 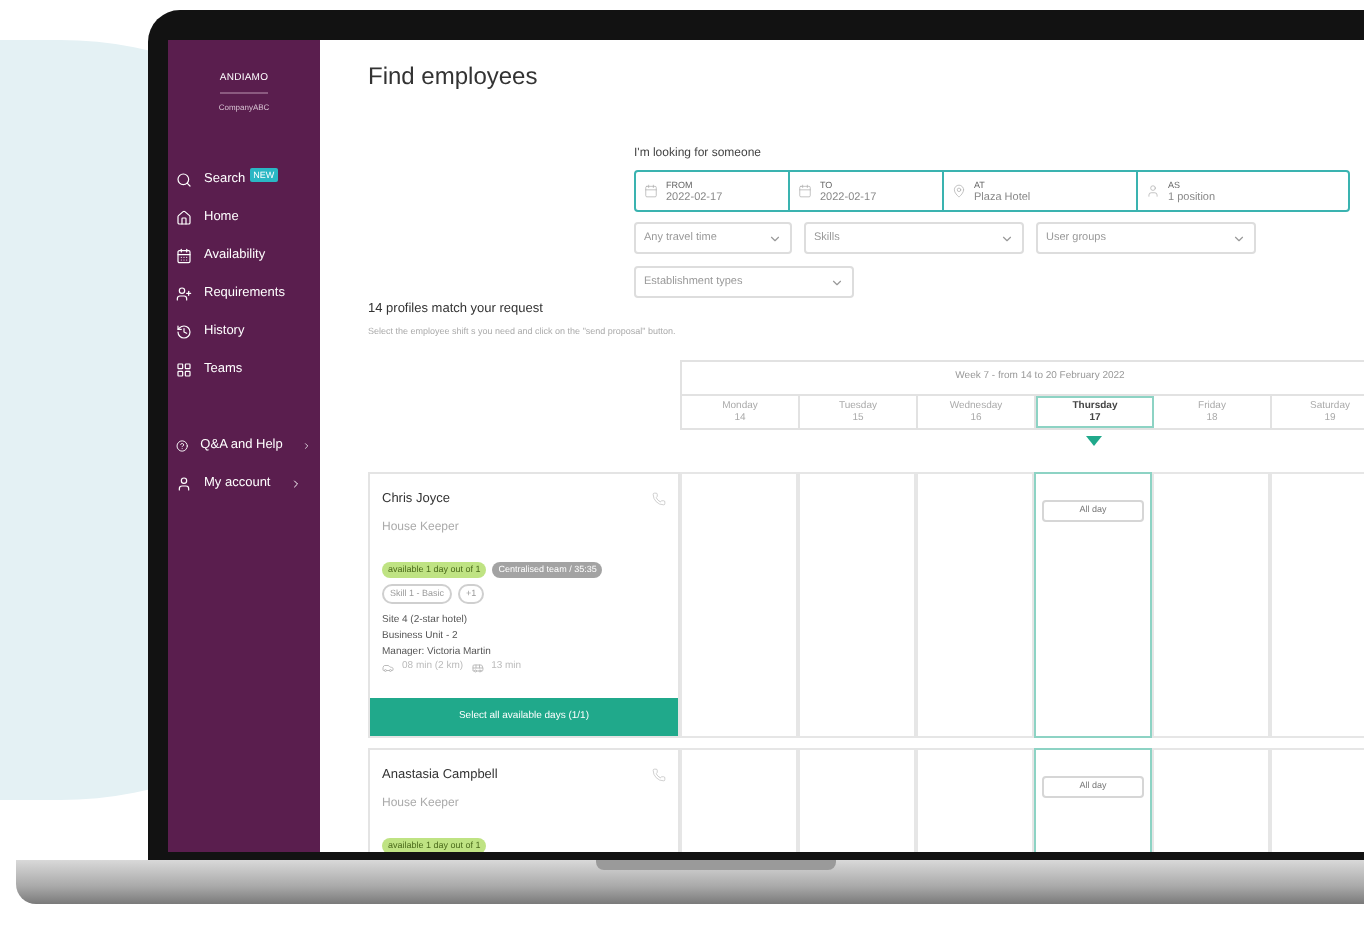 What do you see at coordinates (184, 332) in the screenshot?
I see `history-icon` at bounding box center [184, 332].